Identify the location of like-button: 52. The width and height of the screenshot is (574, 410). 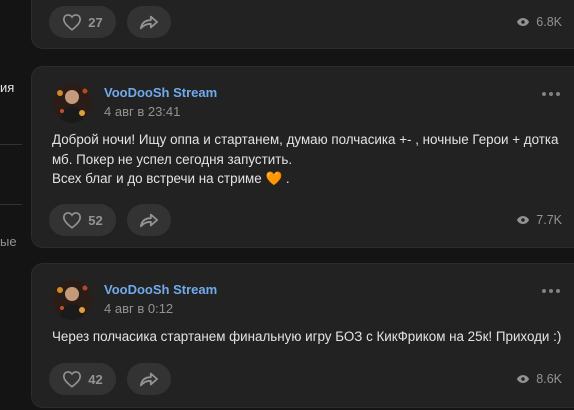
(82, 220).